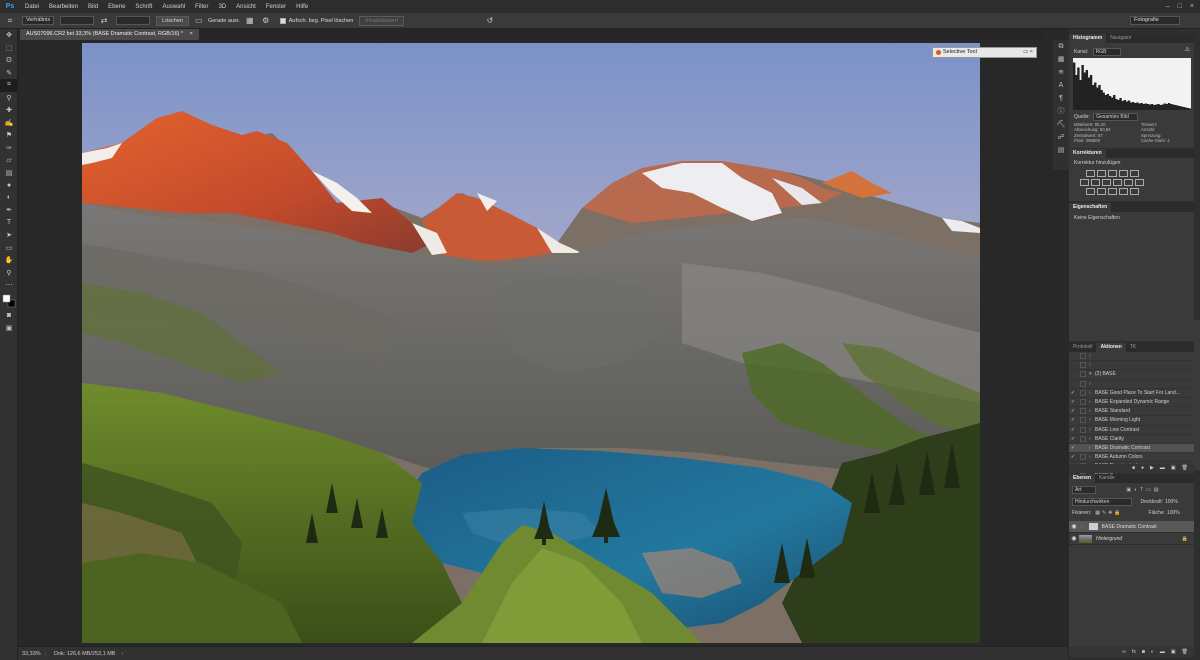 The width and height of the screenshot is (1200, 660). What do you see at coordinates (1134, 191) in the screenshot?
I see `selective-color-icon` at bounding box center [1134, 191].